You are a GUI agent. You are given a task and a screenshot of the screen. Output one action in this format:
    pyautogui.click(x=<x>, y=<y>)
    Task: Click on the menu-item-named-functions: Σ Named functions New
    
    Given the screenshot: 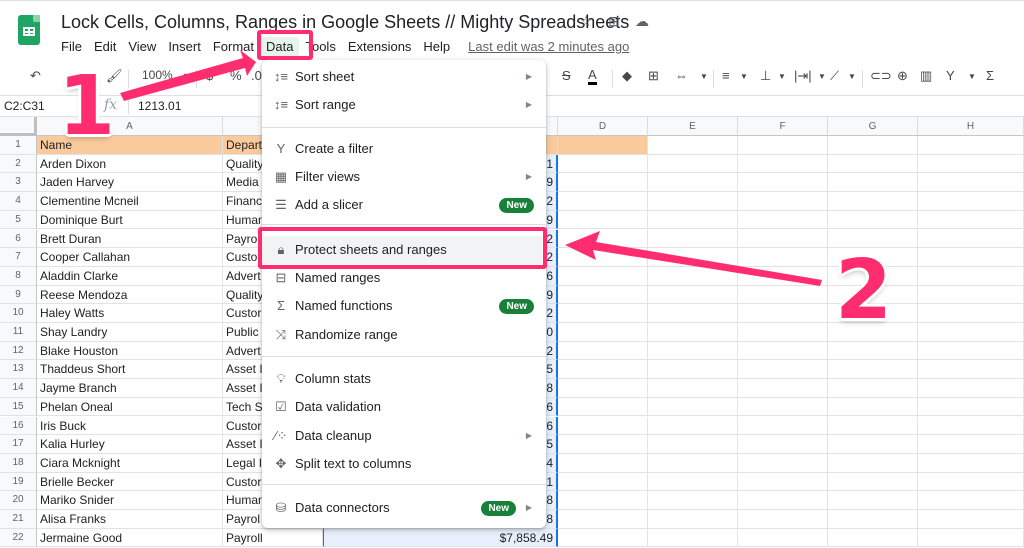 What is the action you would take?
    pyautogui.click(x=404, y=306)
    